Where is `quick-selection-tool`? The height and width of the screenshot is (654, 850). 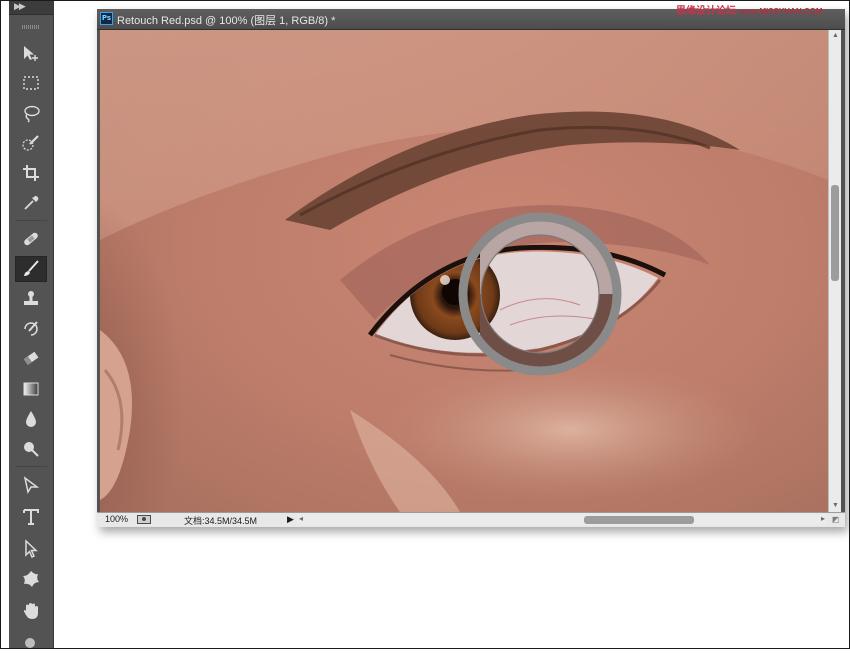 quick-selection-tool is located at coordinates (31, 143).